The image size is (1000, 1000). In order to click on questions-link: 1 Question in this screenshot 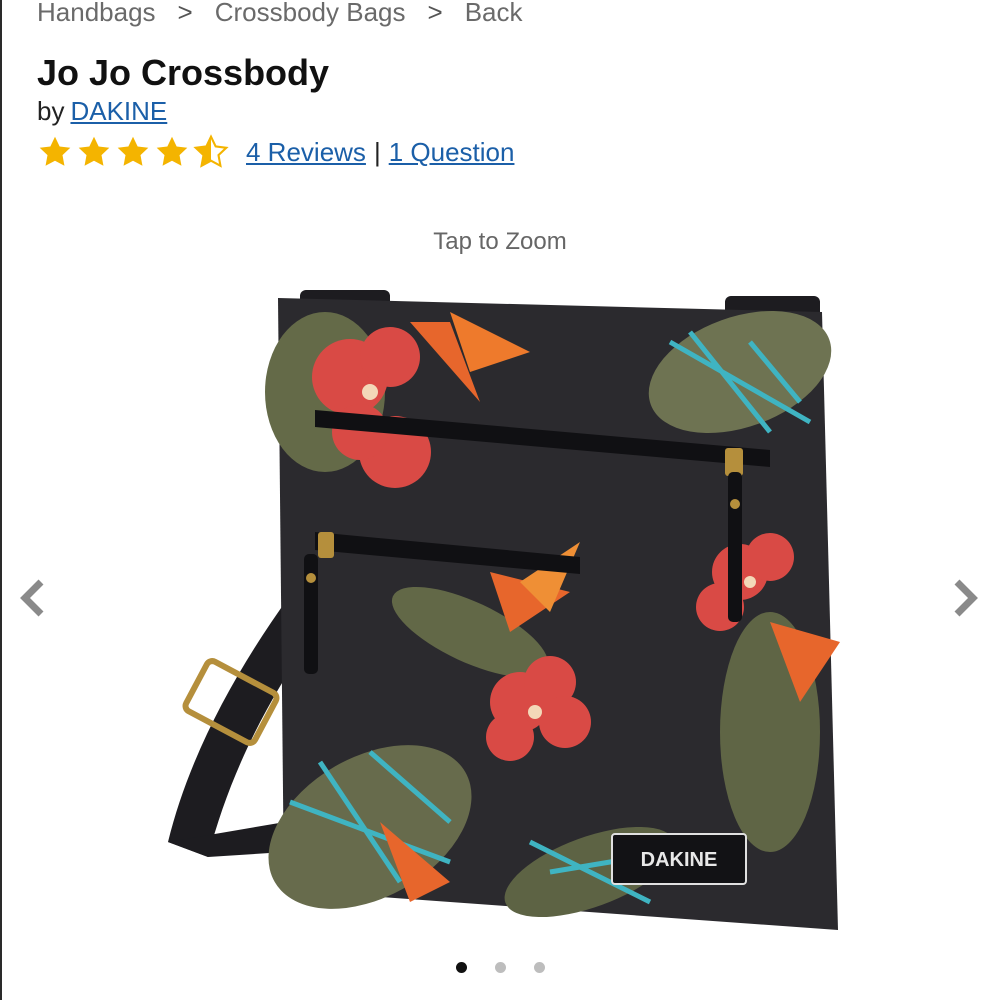, I will do `click(452, 152)`.